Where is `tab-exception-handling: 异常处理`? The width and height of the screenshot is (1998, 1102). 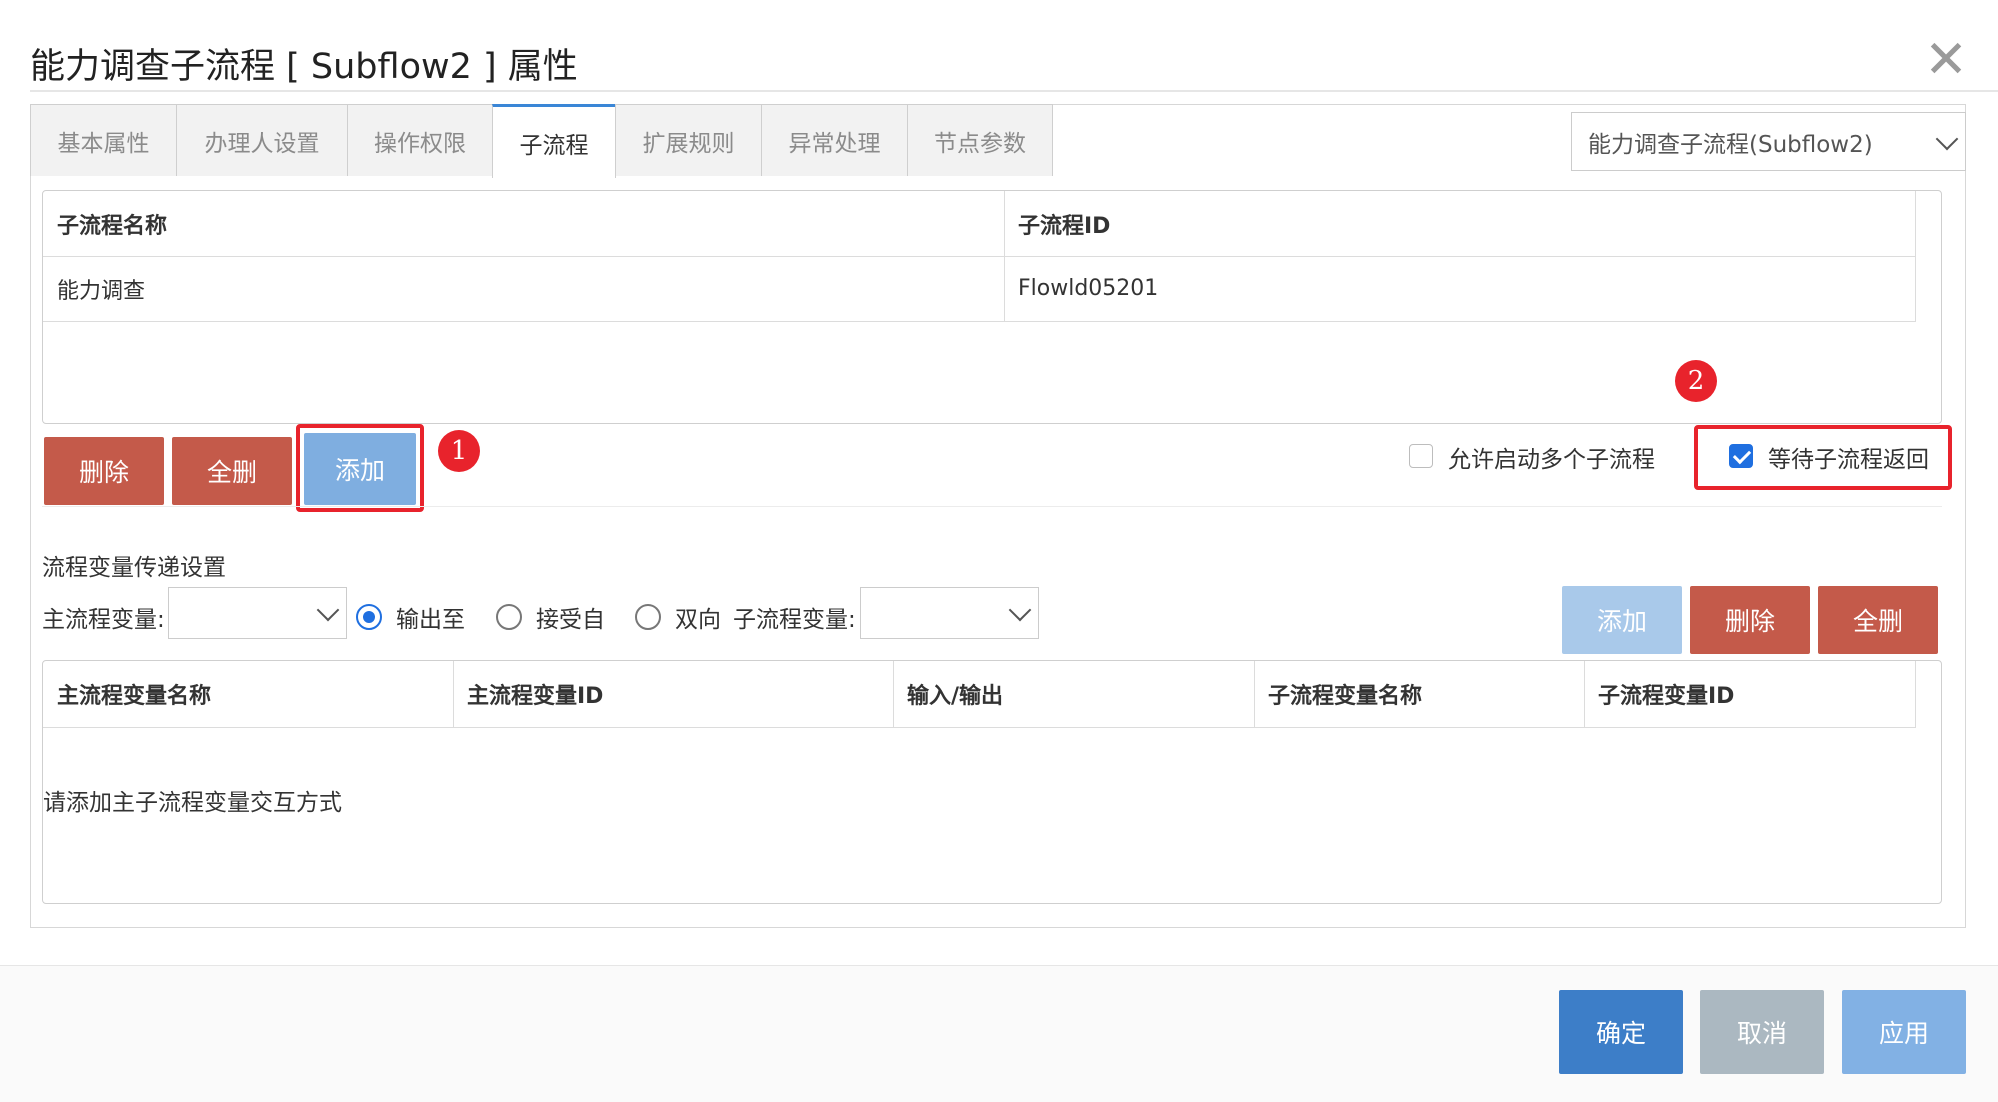
tab-exception-handling: 异常处理 is located at coordinates (834, 140).